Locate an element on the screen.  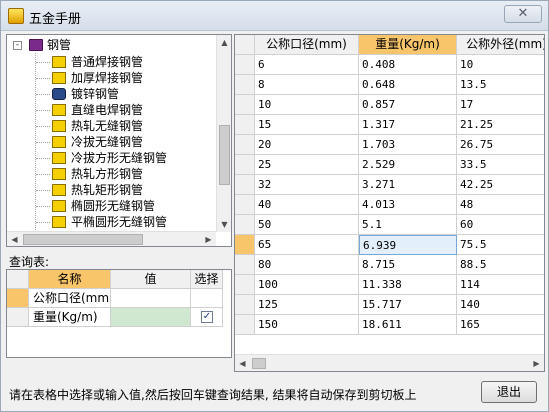
table-cell: 1.703 is located at coordinates (408, 145).